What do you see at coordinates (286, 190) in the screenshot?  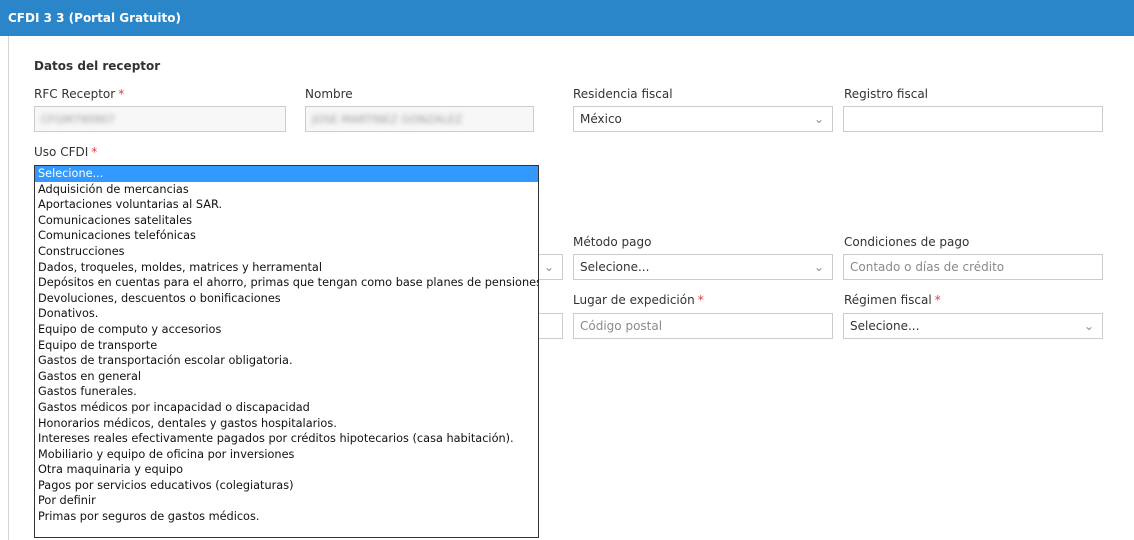 I see `uso-cfdi-option: Adquisición de mercancias` at bounding box center [286, 190].